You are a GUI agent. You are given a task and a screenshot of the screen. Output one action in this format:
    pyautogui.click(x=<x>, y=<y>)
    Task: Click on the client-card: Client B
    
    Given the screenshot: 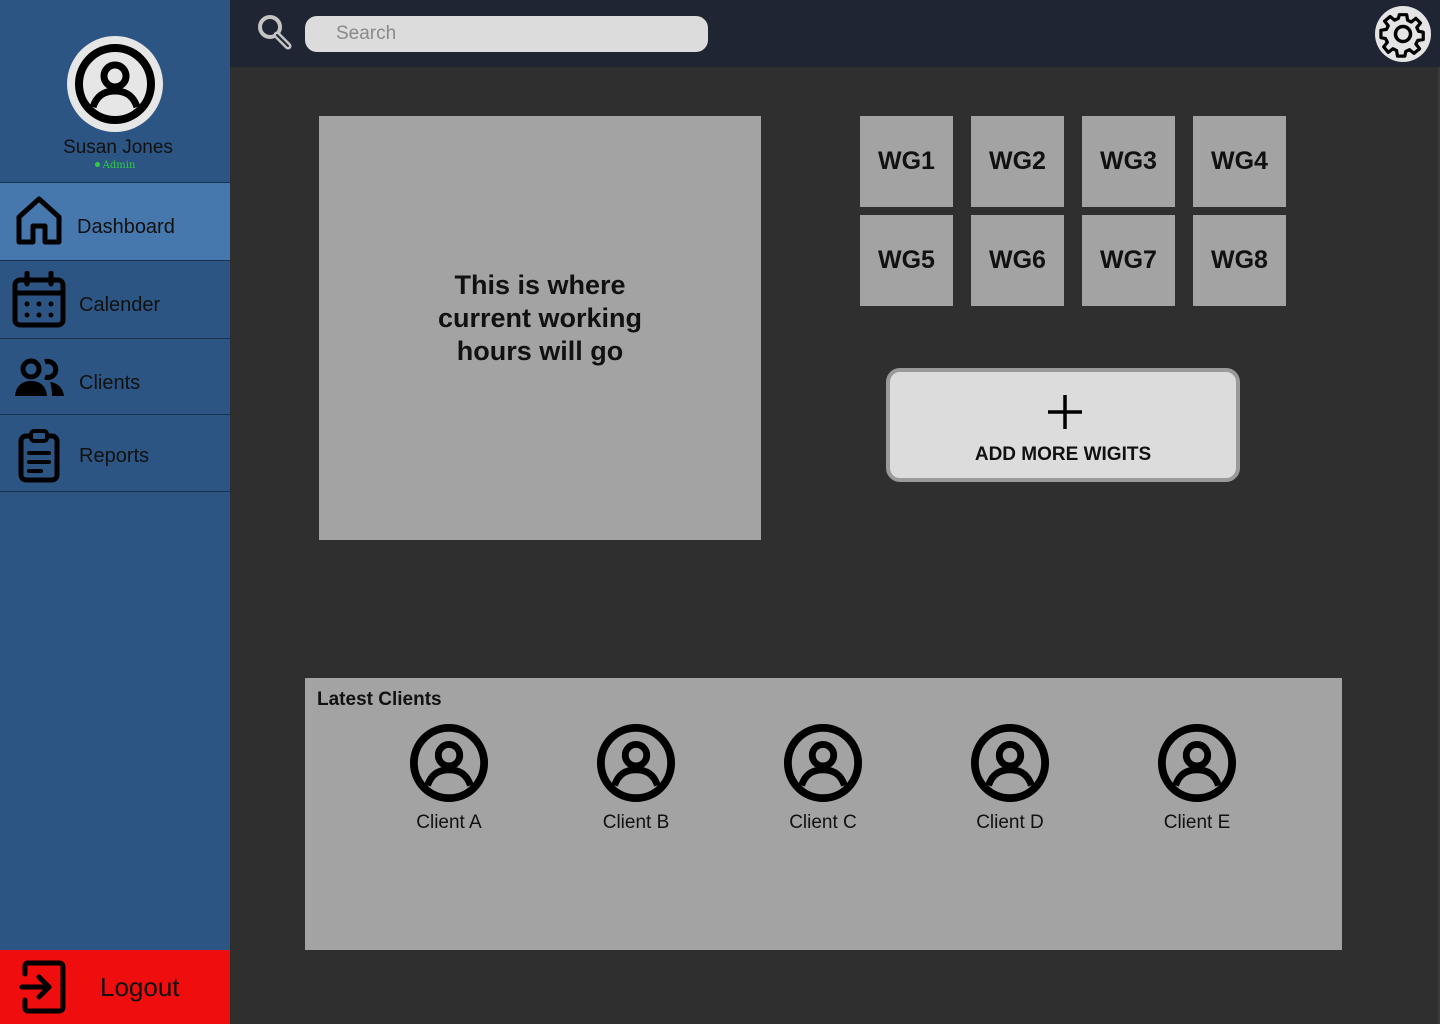 What is the action you would take?
    pyautogui.click(x=636, y=778)
    